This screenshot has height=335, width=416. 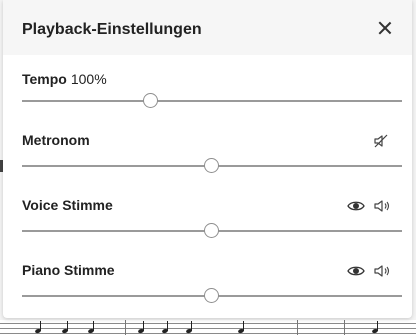 I want to click on piano-slider, so click(x=212, y=296).